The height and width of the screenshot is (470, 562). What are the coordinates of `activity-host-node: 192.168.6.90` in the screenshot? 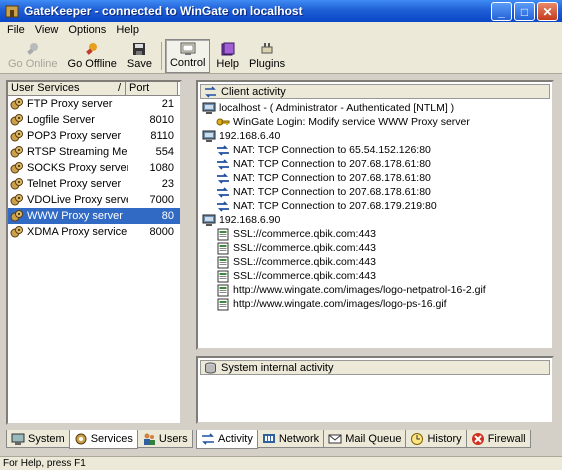 It's located at (375, 220).